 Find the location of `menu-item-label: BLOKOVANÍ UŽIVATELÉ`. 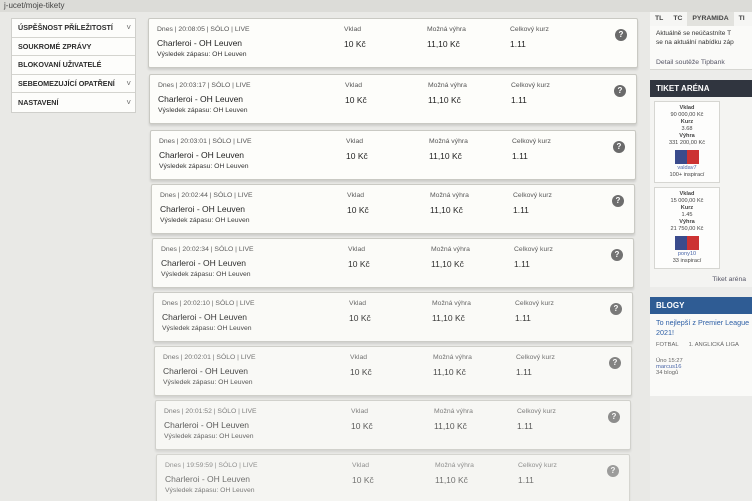

menu-item-label: BLOKOVANÍ UŽIVATELÉ is located at coordinates (60, 65).